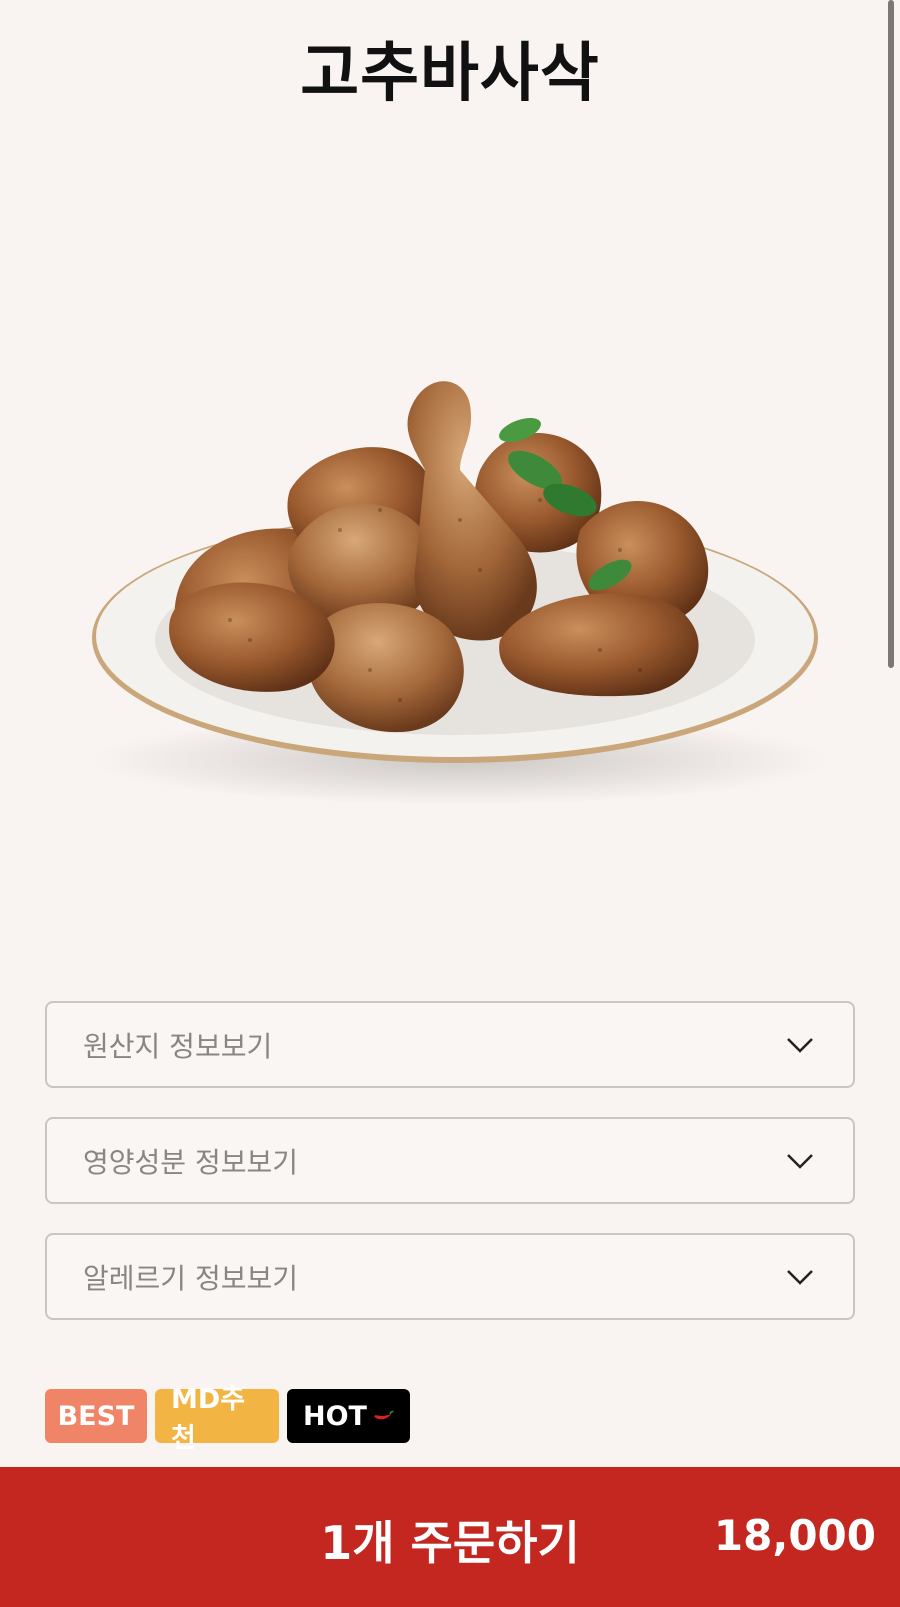  What do you see at coordinates (450, 74) in the screenshot?
I see `page-title: 고추바사삭` at bounding box center [450, 74].